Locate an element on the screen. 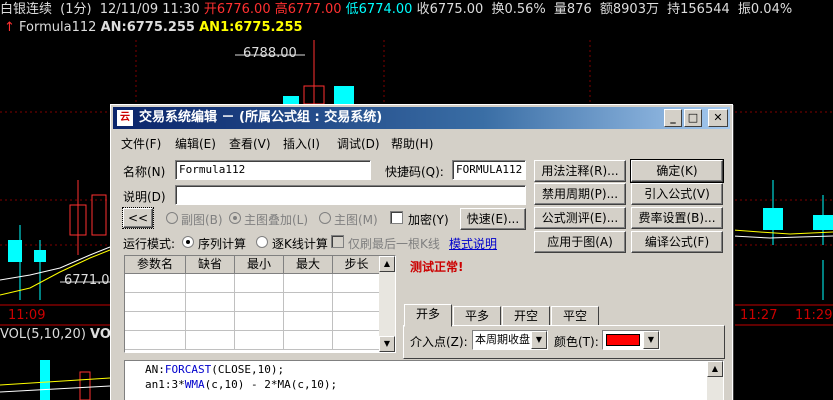 This screenshot has height=400, width=833. menu-edit: 编辑(E) is located at coordinates (195, 143).